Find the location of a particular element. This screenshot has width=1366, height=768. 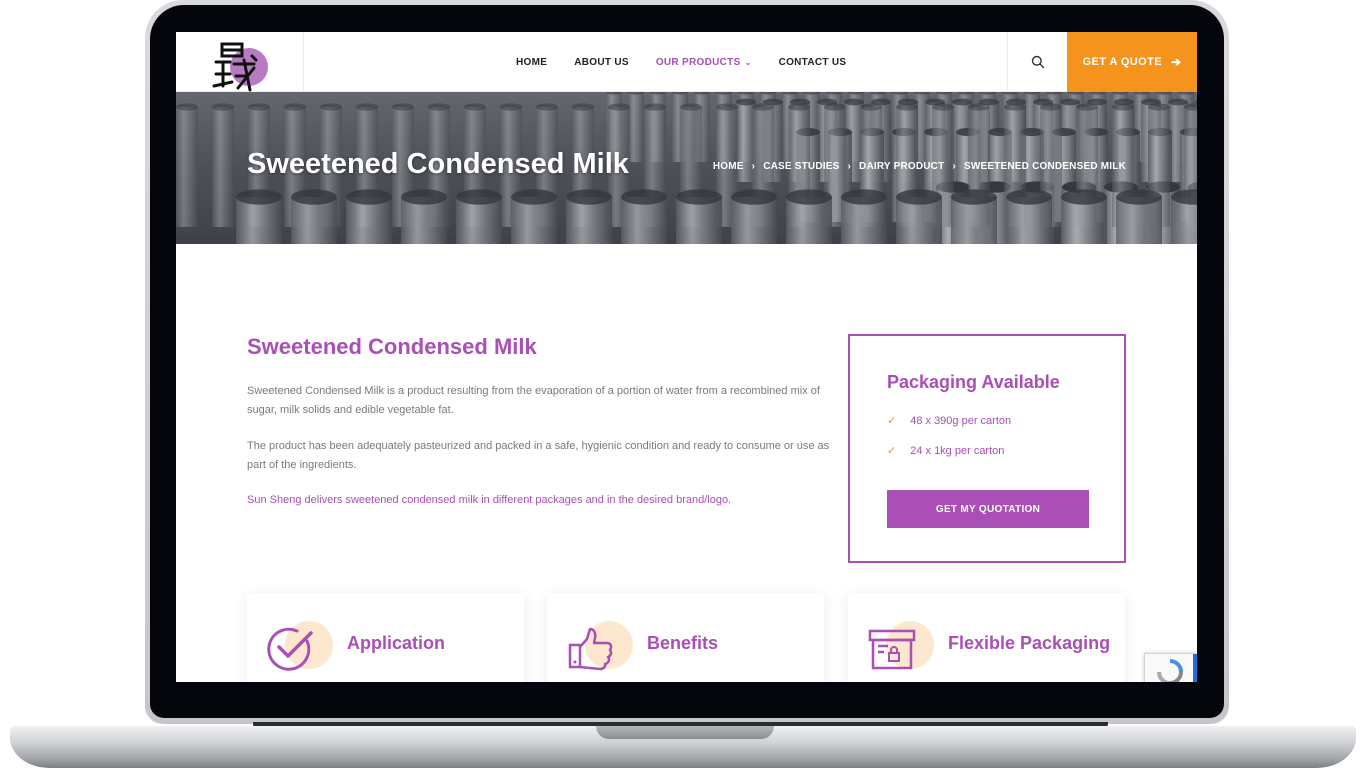

get-a-quote-button: GET A QUOTE ➔ is located at coordinates (1132, 62).